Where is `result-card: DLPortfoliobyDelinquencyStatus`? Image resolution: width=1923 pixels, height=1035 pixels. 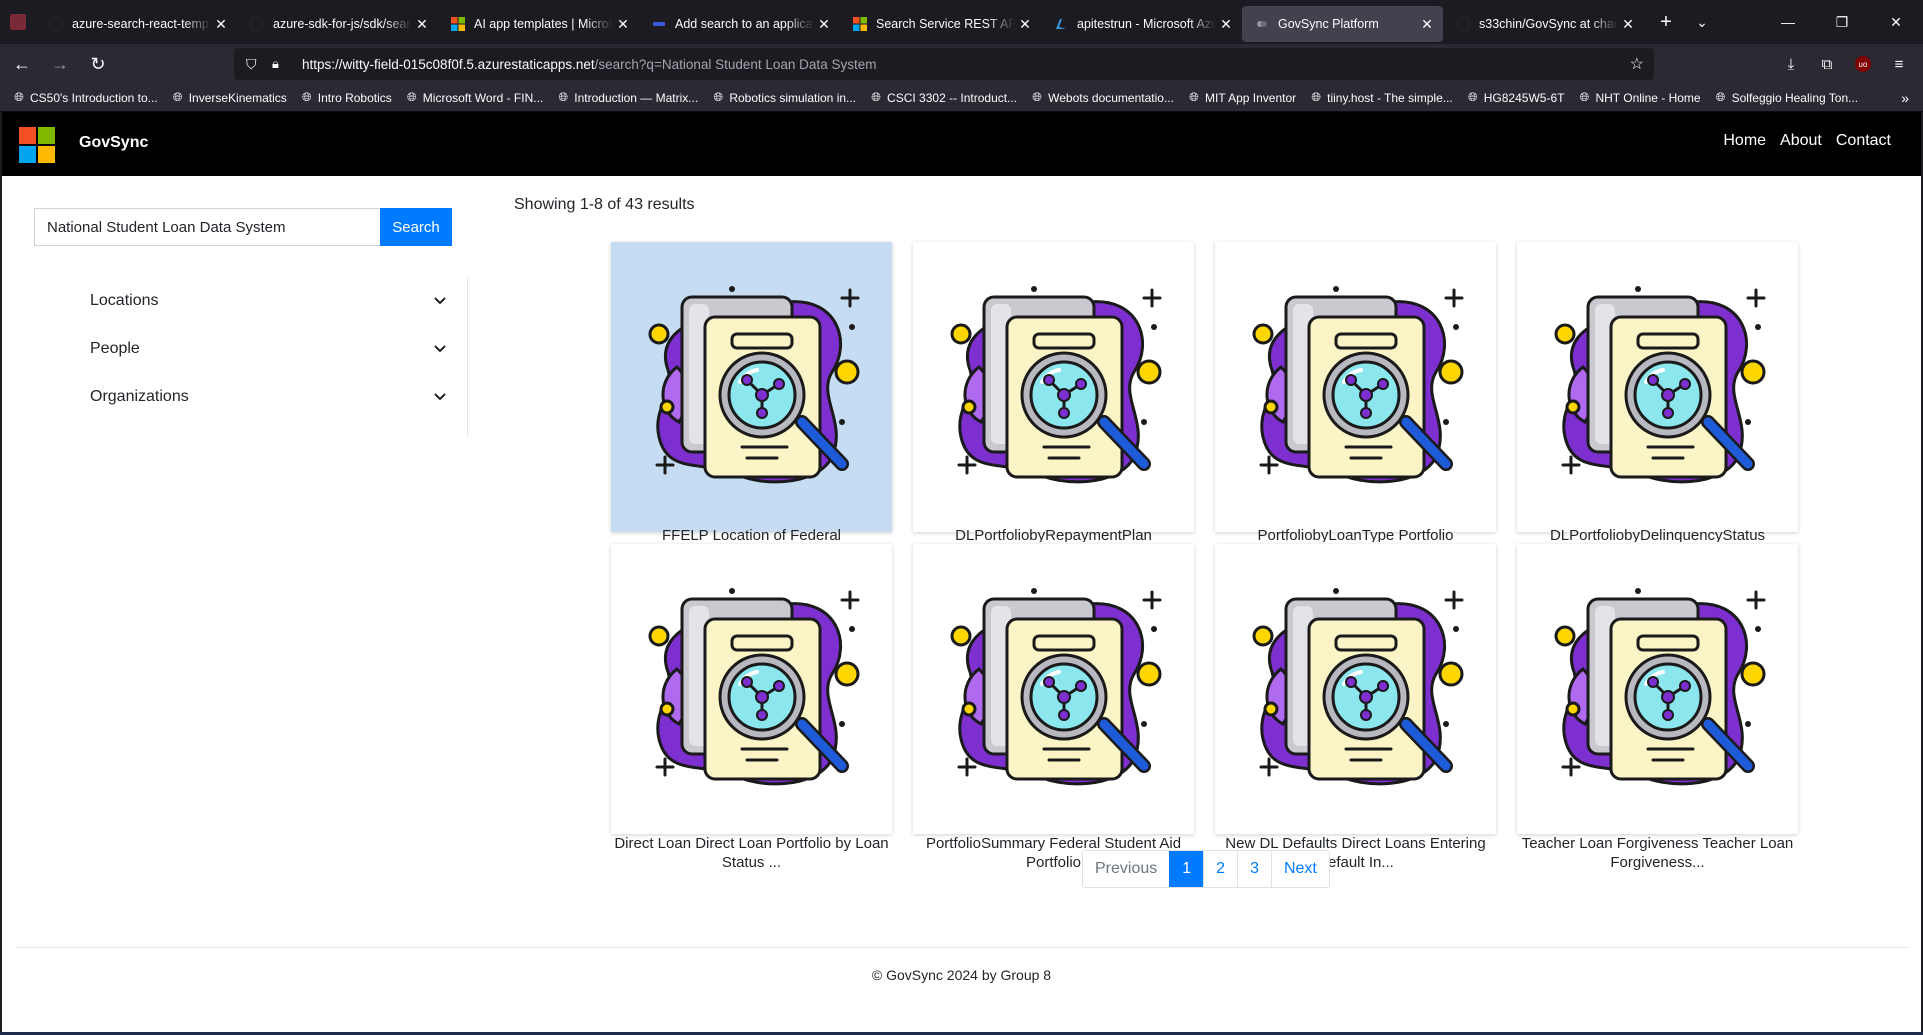 result-card: DLPortfoliobyDelinquencyStatus is located at coordinates (1657, 392).